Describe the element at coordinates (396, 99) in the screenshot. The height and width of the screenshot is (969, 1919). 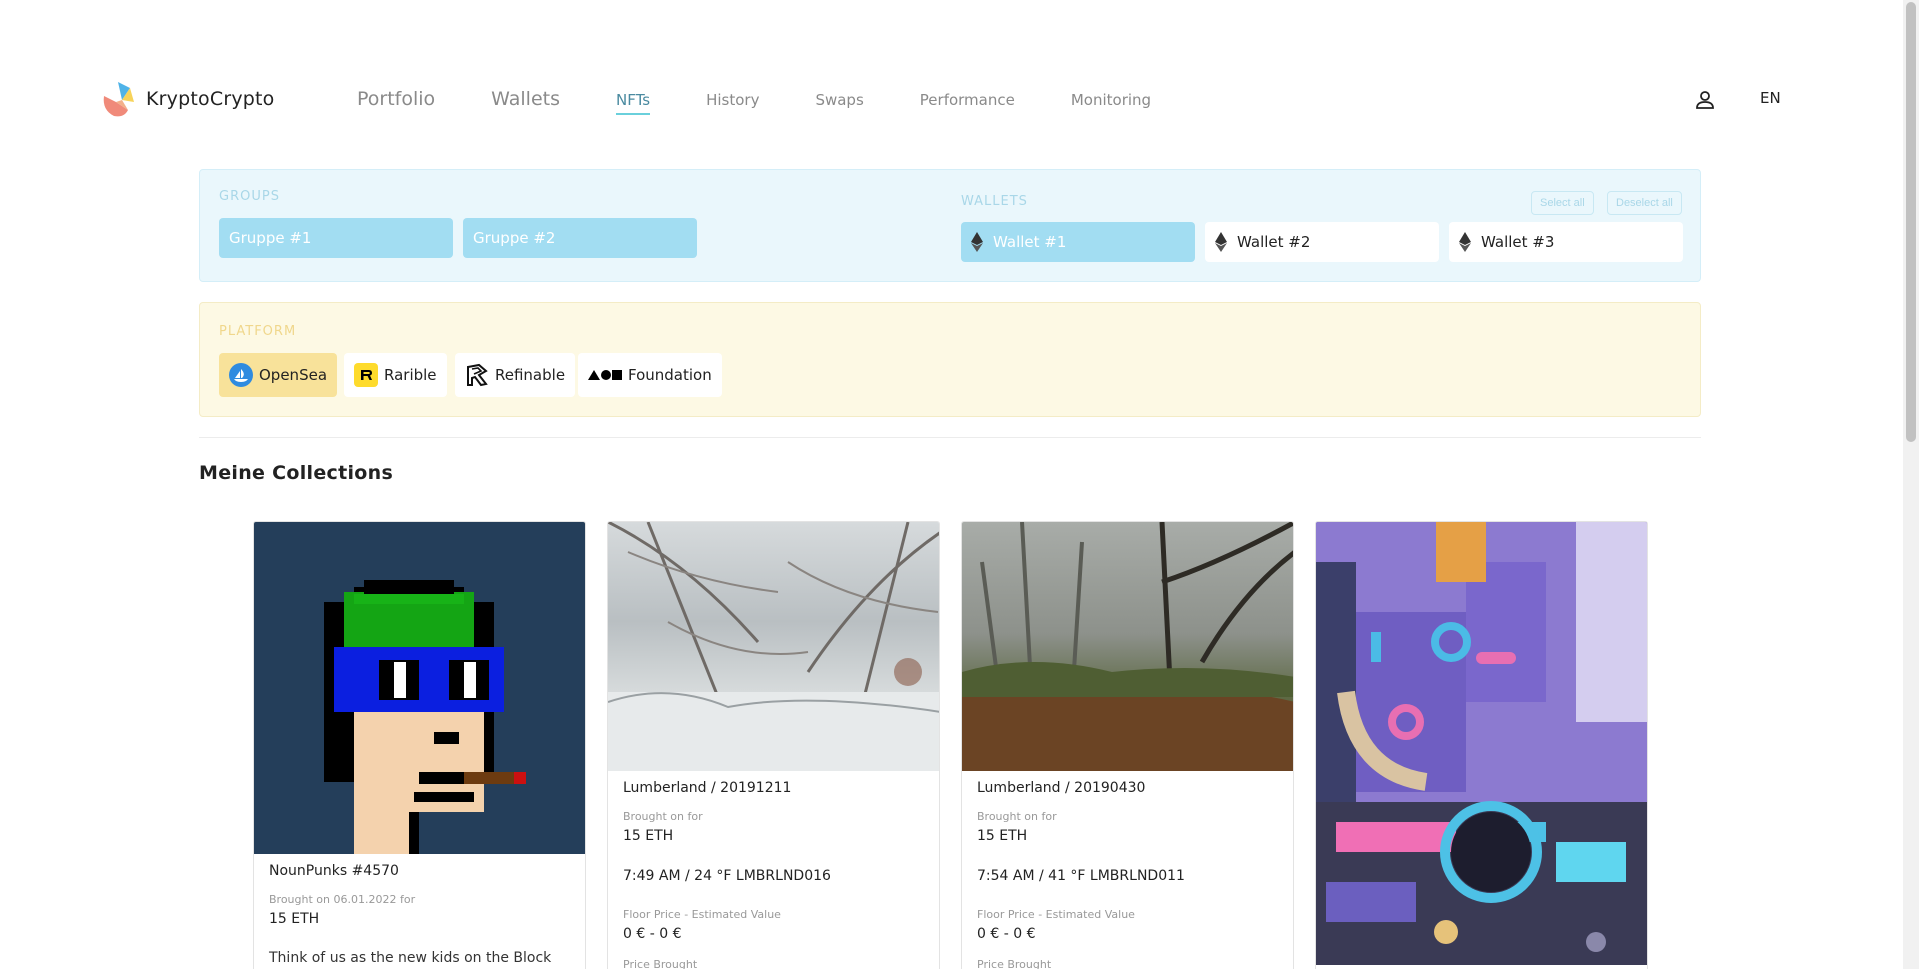
I see `nav-portfolio: Portfolio` at that location.